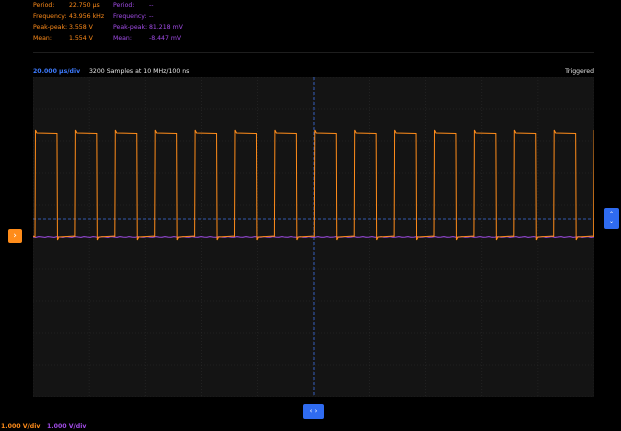 Image resolution: width=621 pixels, height=431 pixels. I want to click on ch1-period-row: Period: 22.750 µs, so click(68, 5).